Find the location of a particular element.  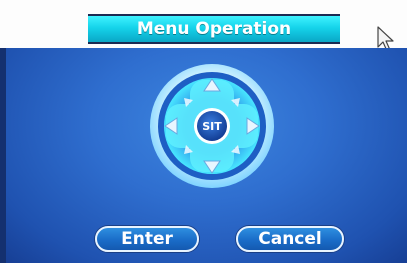

arrow-right-icon is located at coordinates (253, 126).